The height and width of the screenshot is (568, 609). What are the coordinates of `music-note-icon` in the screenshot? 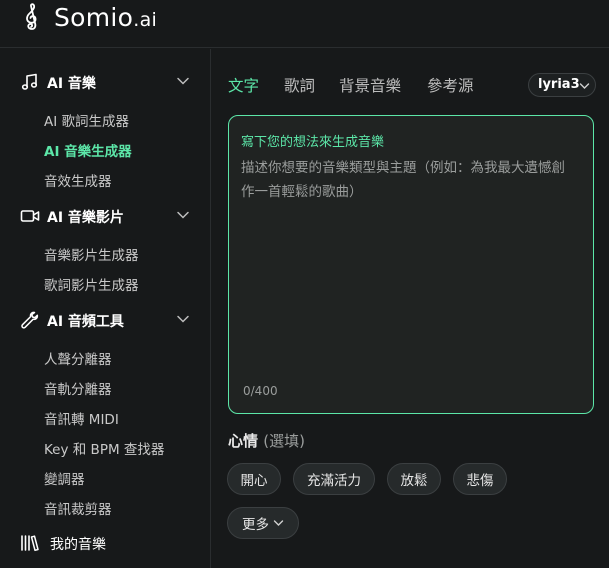 It's located at (29, 81).